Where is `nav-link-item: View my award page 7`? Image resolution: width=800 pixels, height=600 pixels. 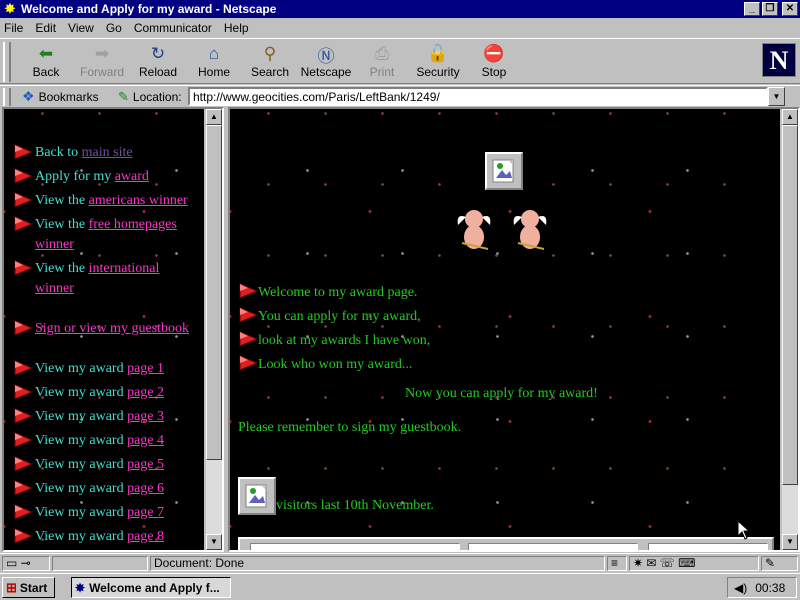
nav-link-item: View my award page 7 is located at coordinates (105, 513).